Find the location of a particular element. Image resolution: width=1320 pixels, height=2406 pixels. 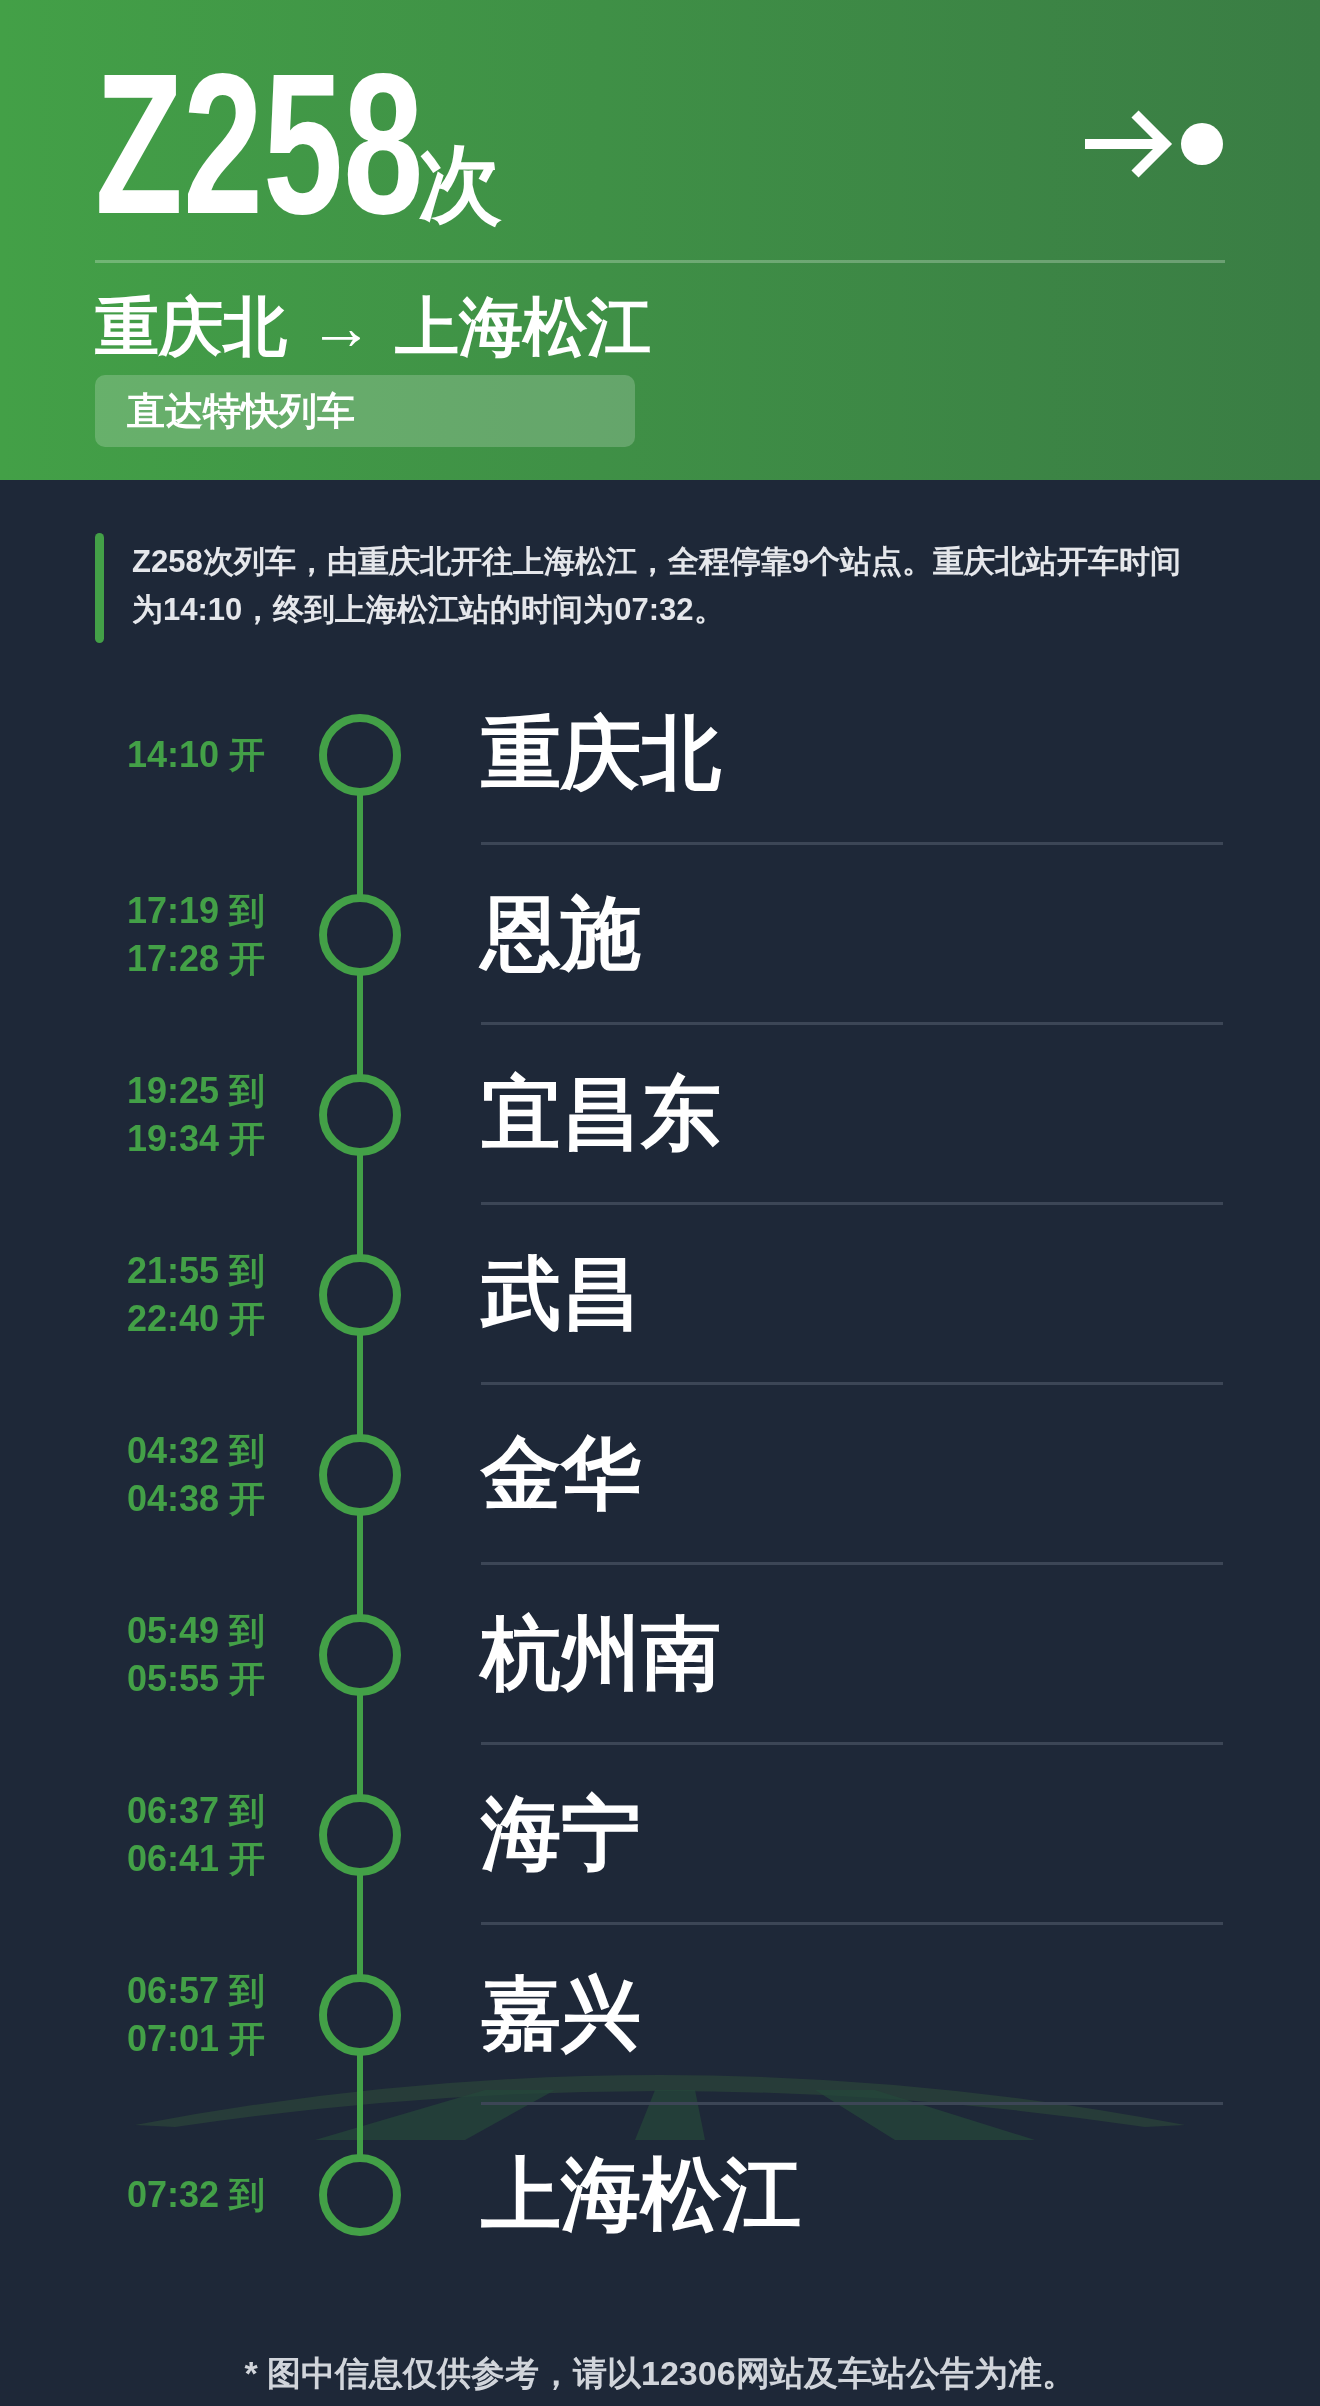

station-name: 宜昌东 is located at coordinates (601, 1113).